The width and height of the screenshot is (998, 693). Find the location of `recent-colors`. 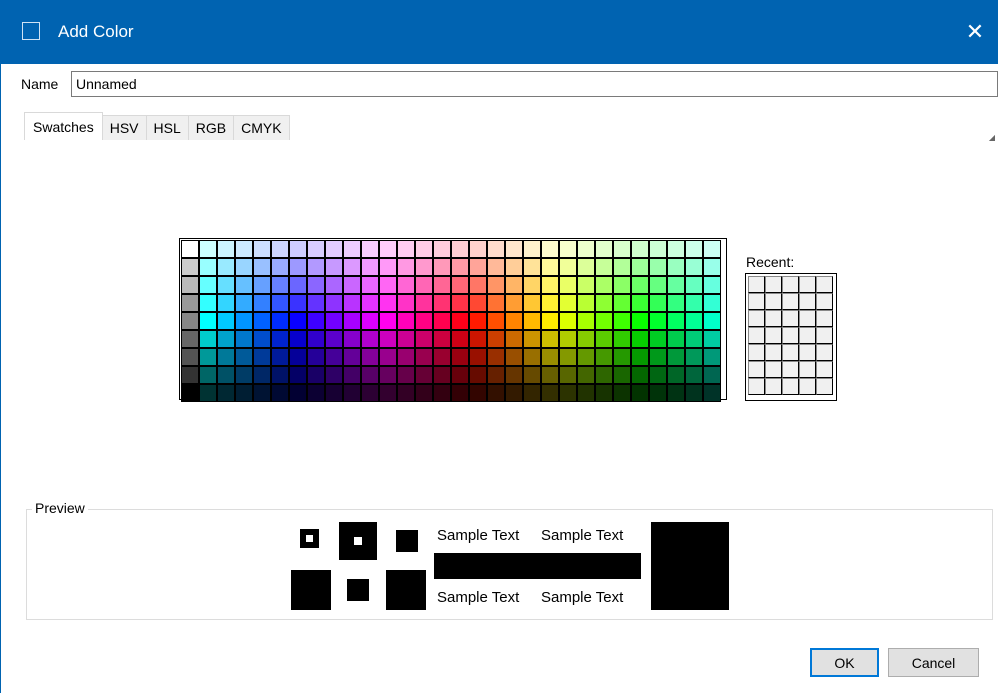

recent-colors is located at coordinates (791, 337).